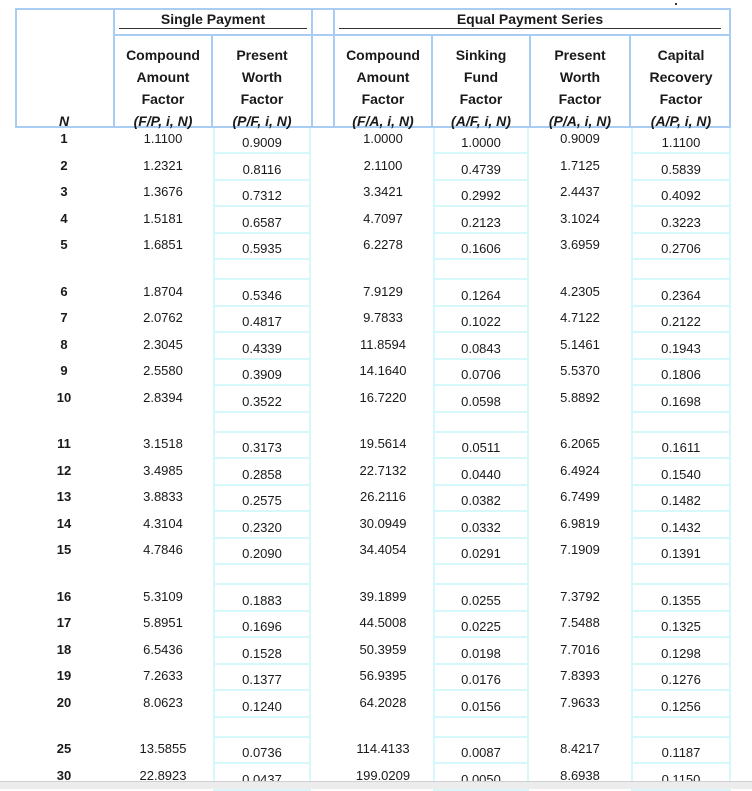  I want to click on column-header-pf: Present Worth Factor (P/F, i, N), so click(262, 89).